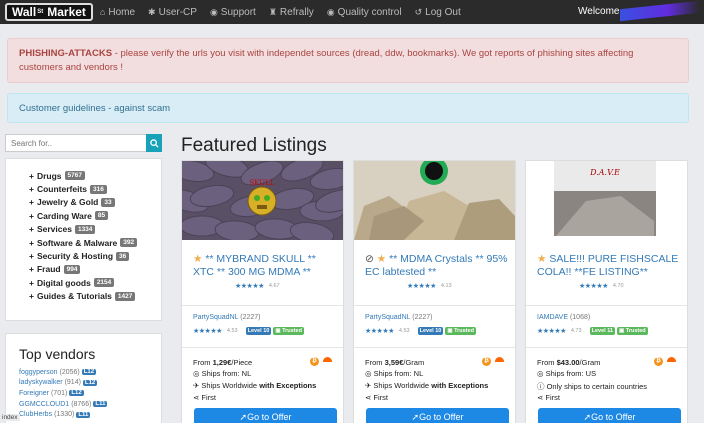 The image size is (704, 423). What do you see at coordinates (90, 414) in the screenshot?
I see `top-vendor-item: ClubHerbs (1330) L11` at bounding box center [90, 414].